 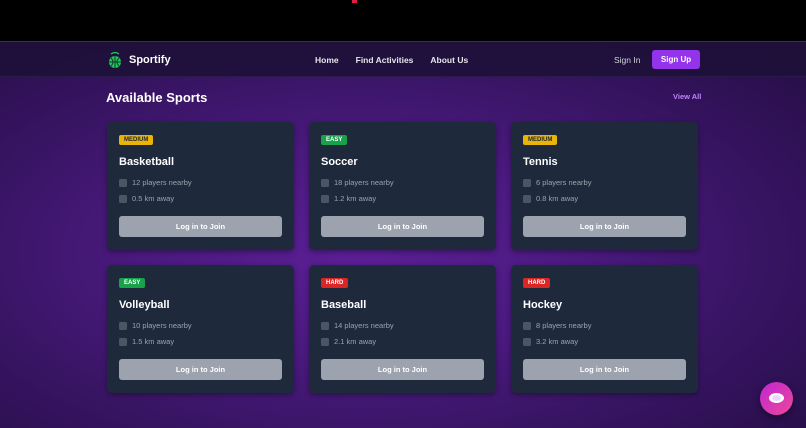 I want to click on players-row: 10 players nearby, so click(x=155, y=325).